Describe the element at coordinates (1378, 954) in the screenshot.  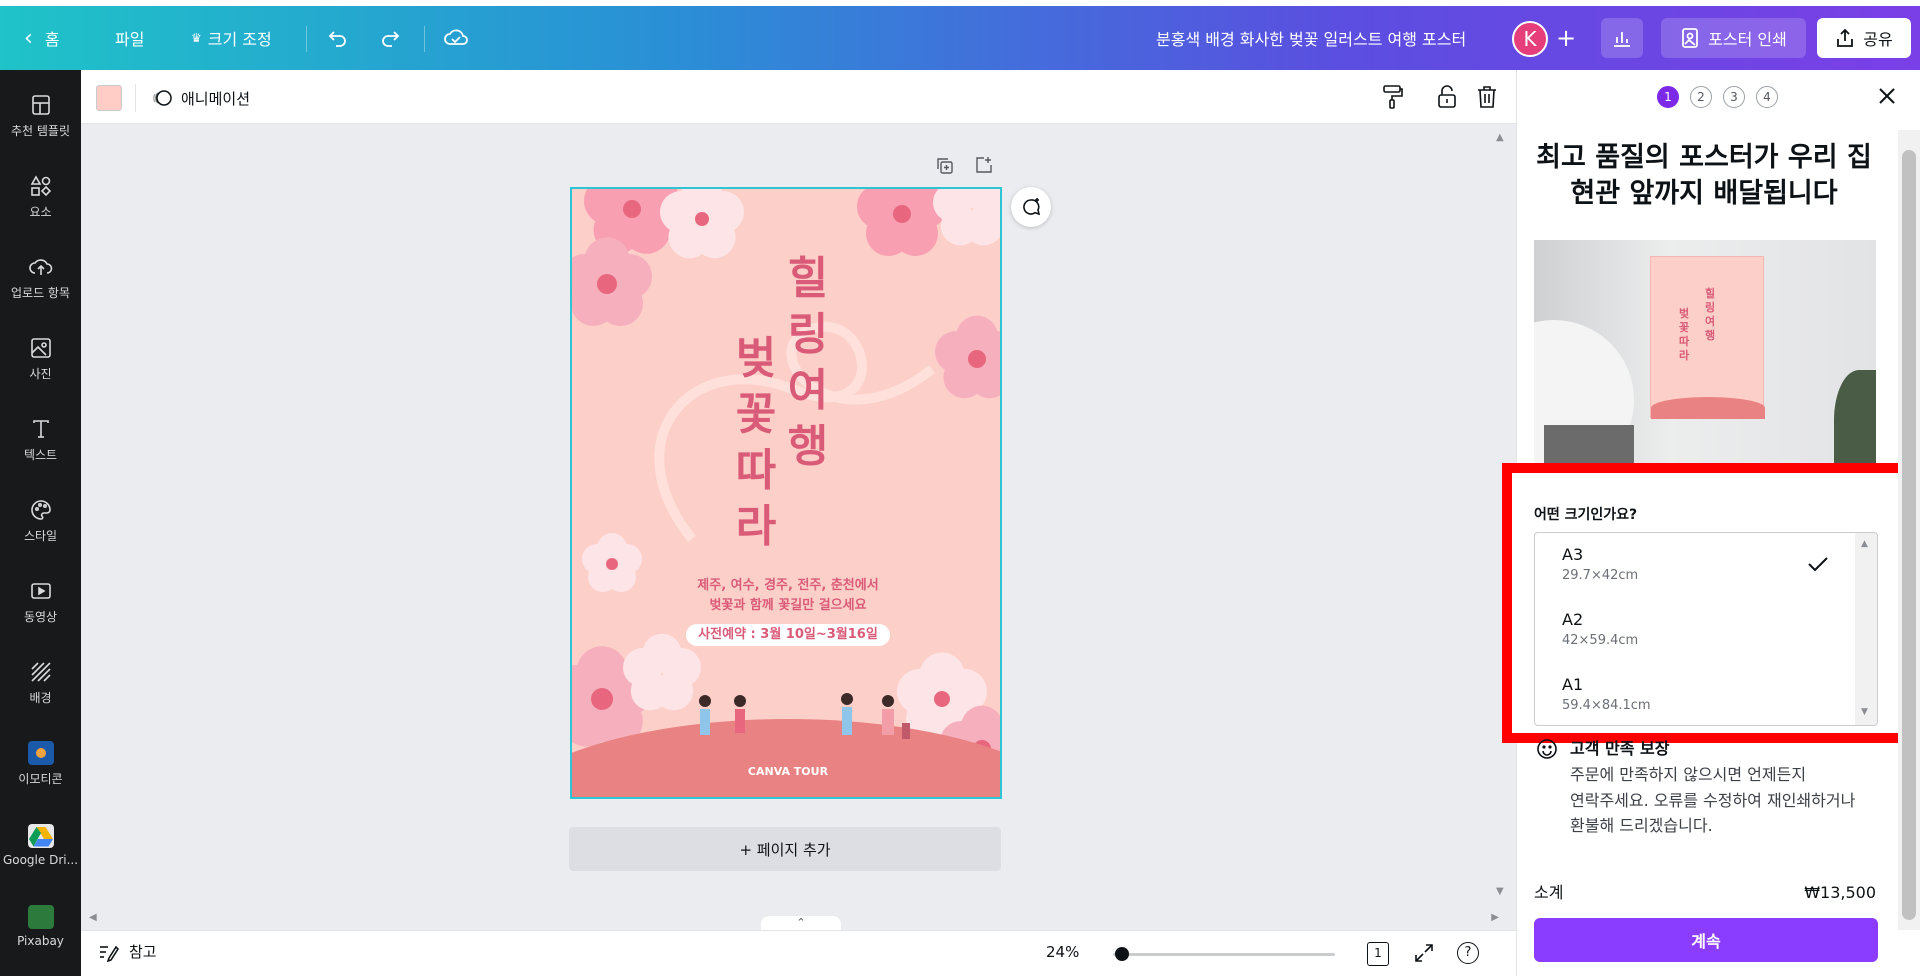
I see `page-count-button: 1` at that location.